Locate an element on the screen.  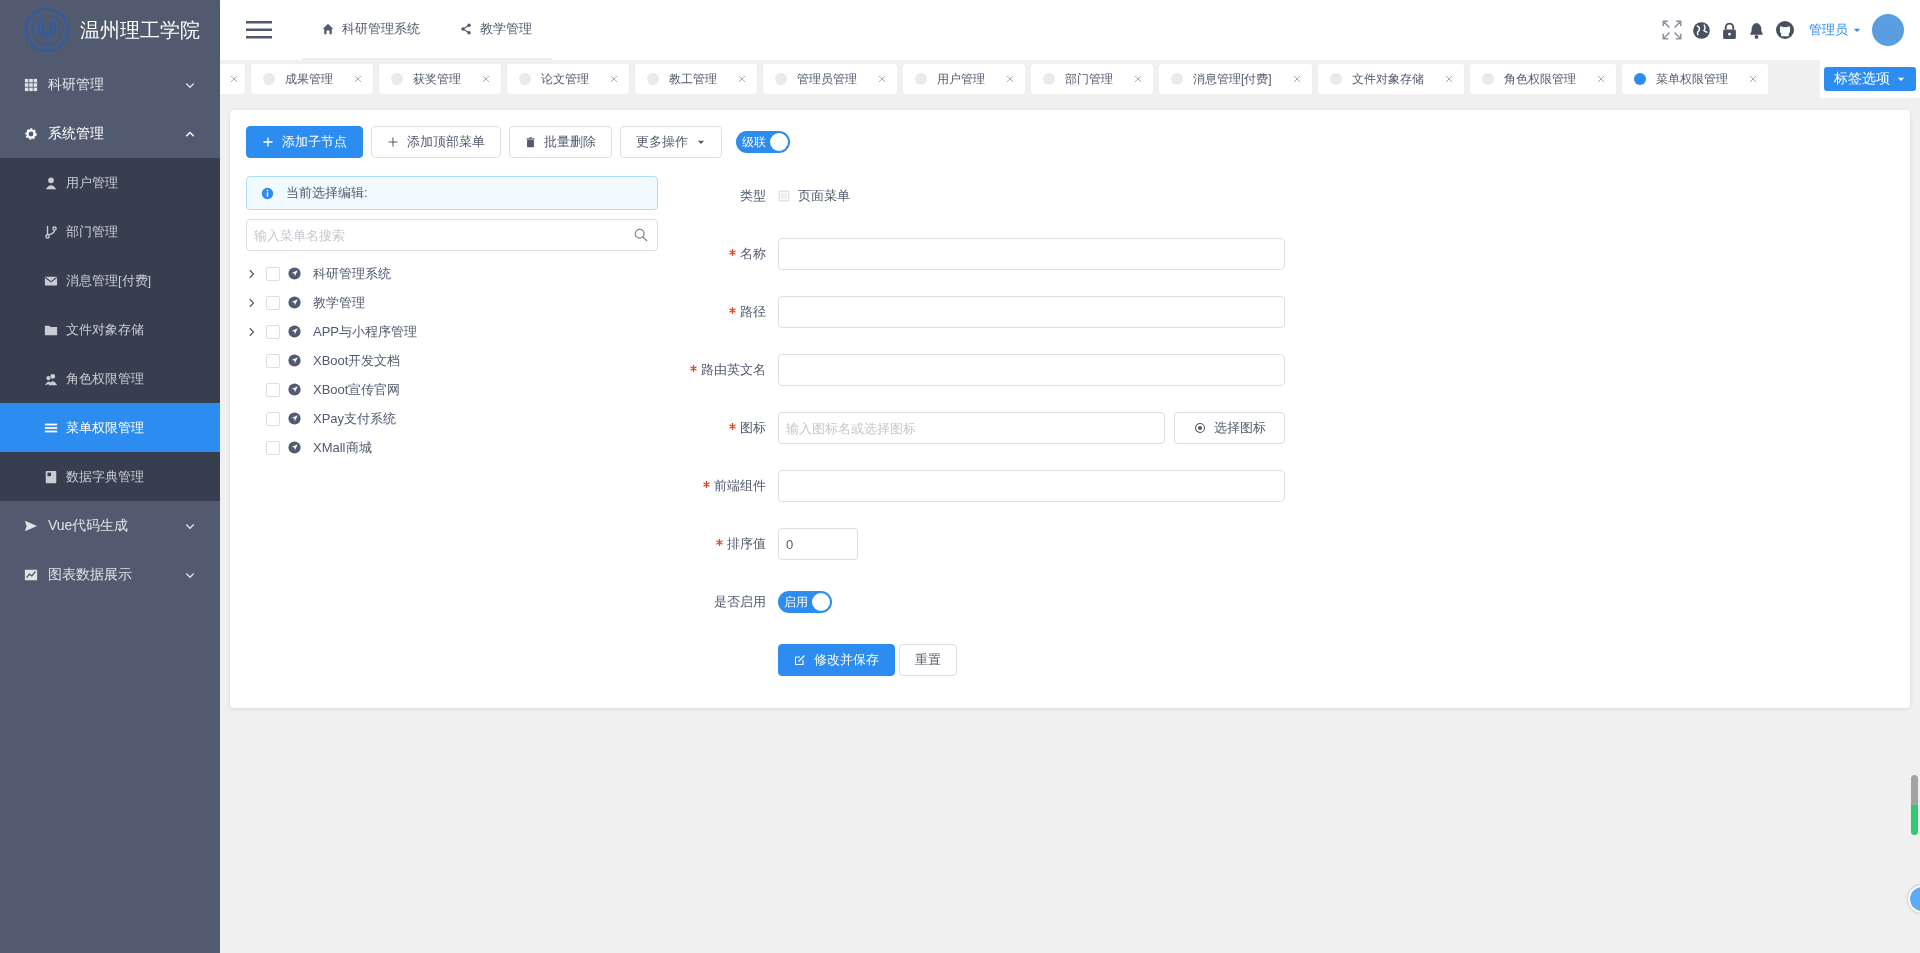
tree-node-label: XBoot宣传官网 is located at coordinates (357, 389).